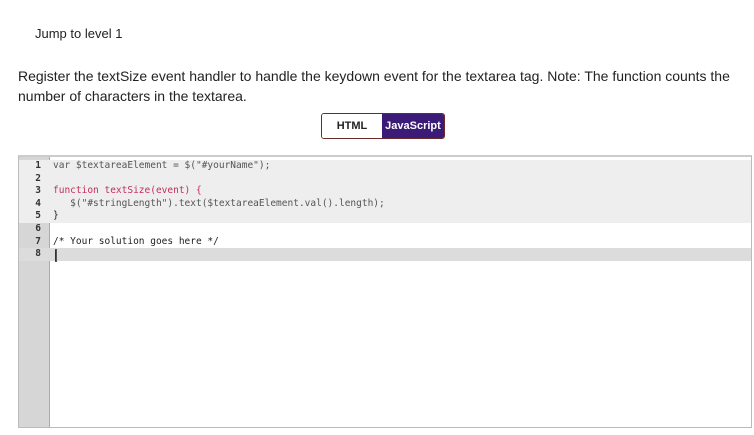 The width and height of the screenshot is (754, 435). I want to click on line-number: 2, so click(38, 178).